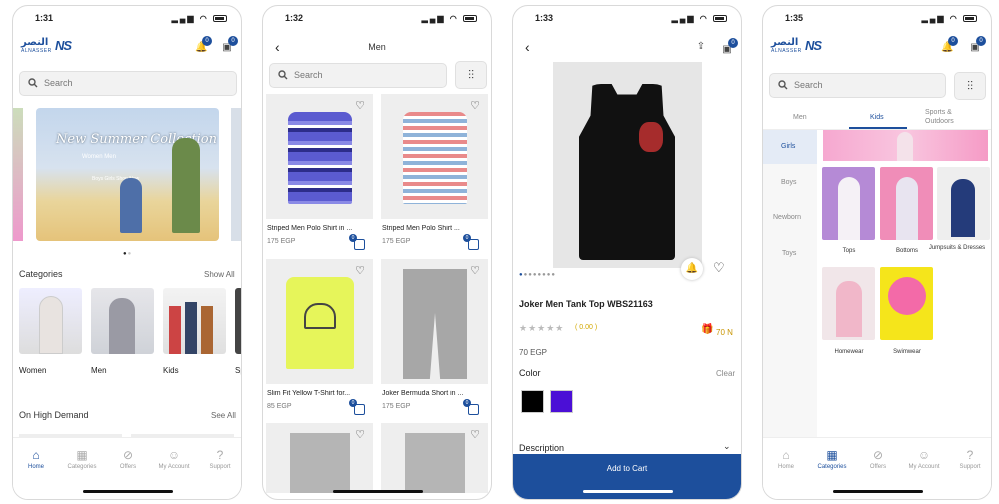 The width and height of the screenshot is (999, 504). What do you see at coordinates (800, 117) in the screenshot?
I see `tab-men: Men` at bounding box center [800, 117].